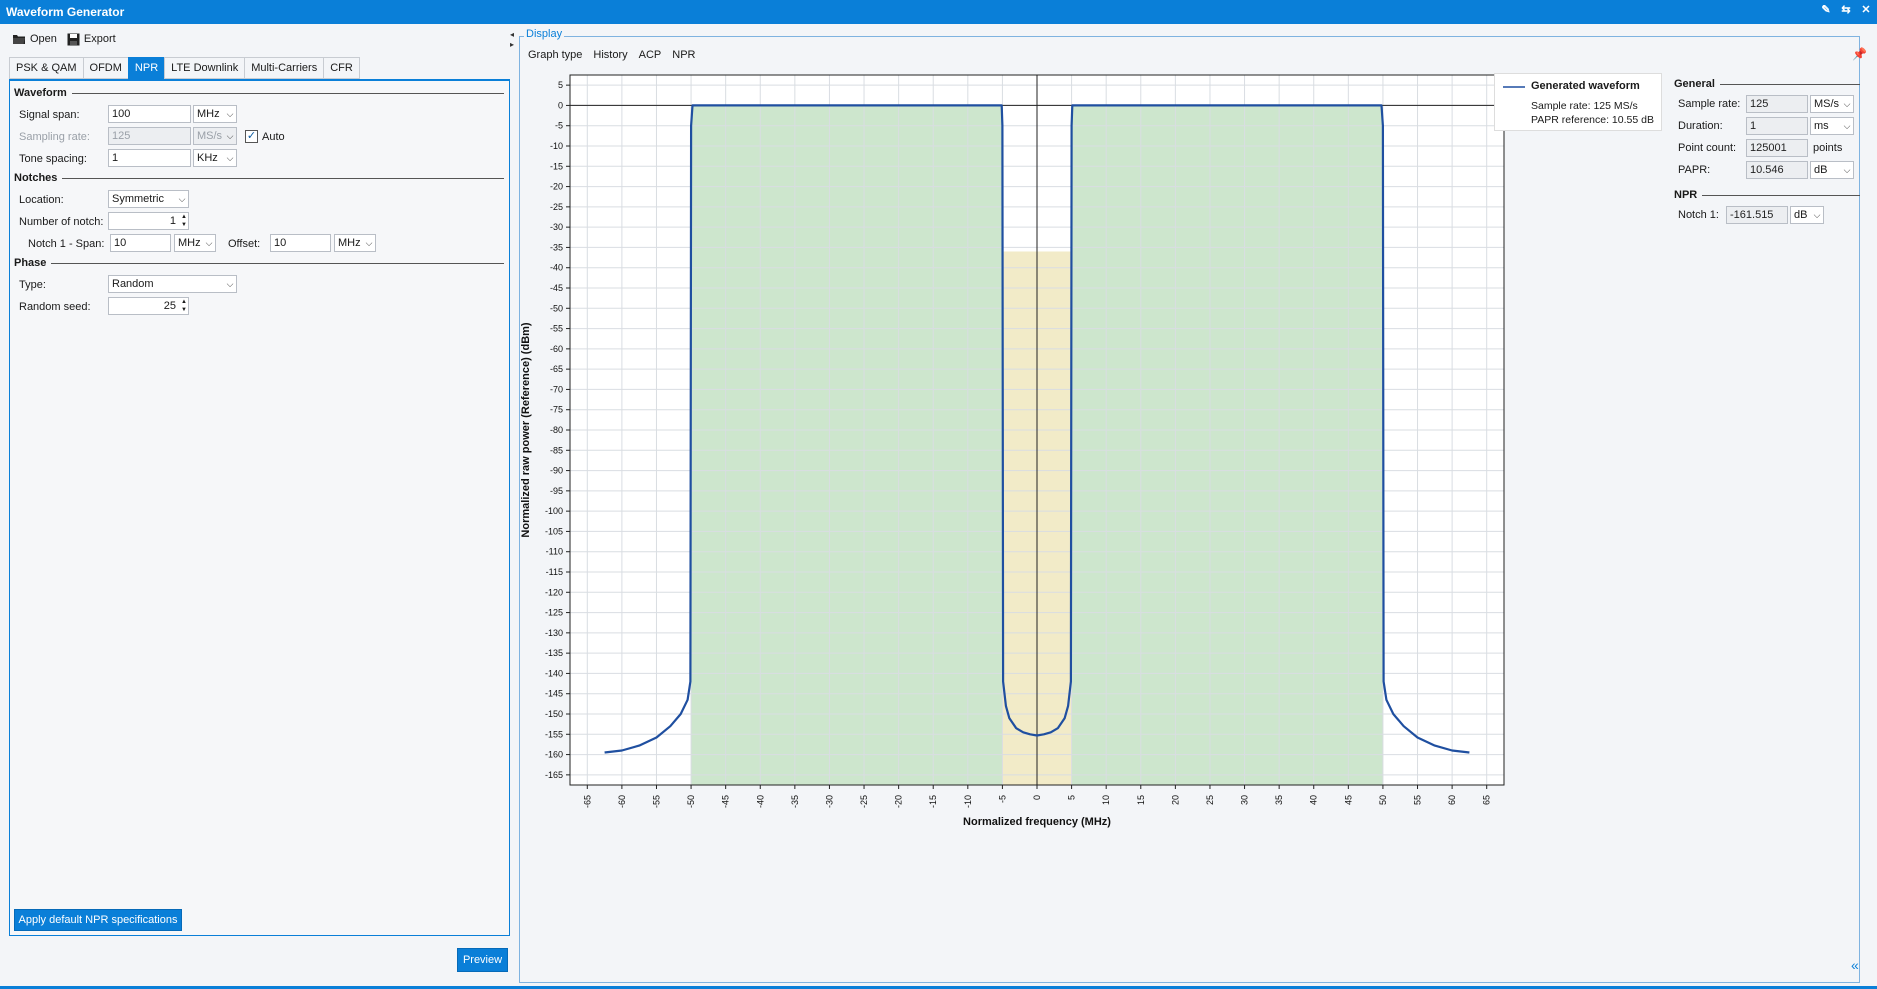  I want to click on phase-section: Phase, so click(259, 263).